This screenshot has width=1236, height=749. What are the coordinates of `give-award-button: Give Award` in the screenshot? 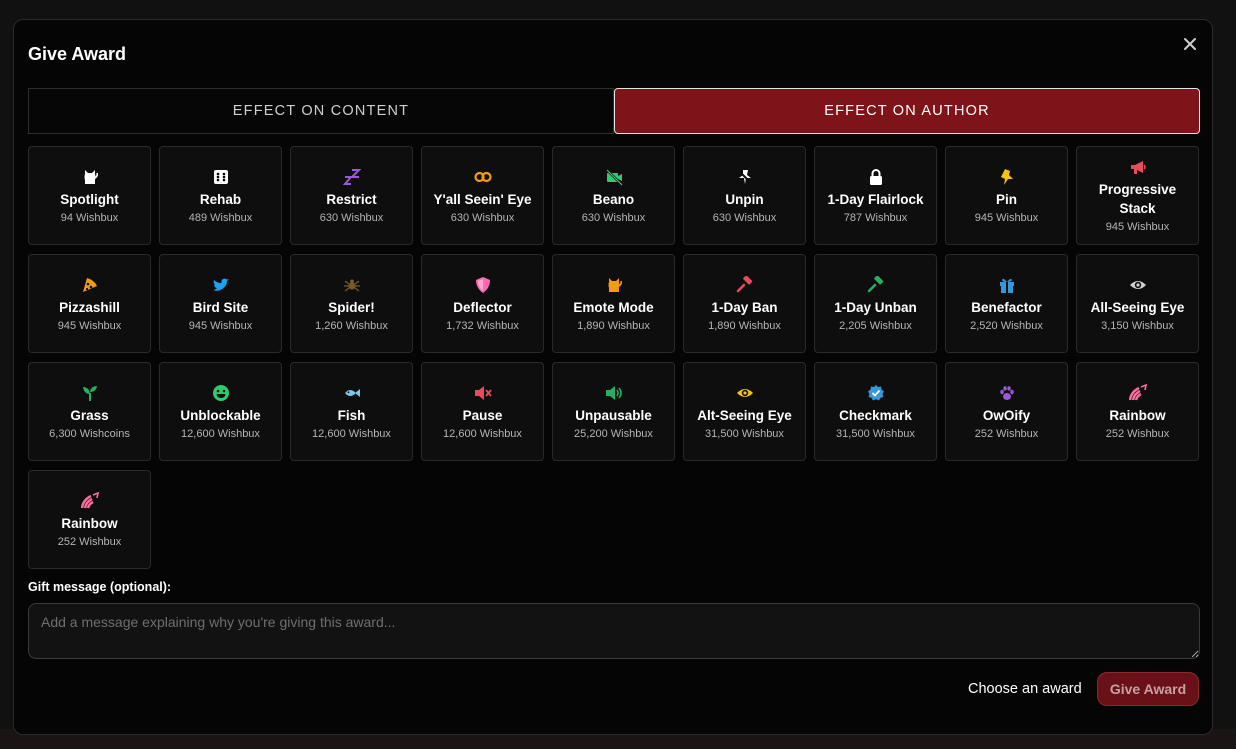 It's located at (1148, 689).